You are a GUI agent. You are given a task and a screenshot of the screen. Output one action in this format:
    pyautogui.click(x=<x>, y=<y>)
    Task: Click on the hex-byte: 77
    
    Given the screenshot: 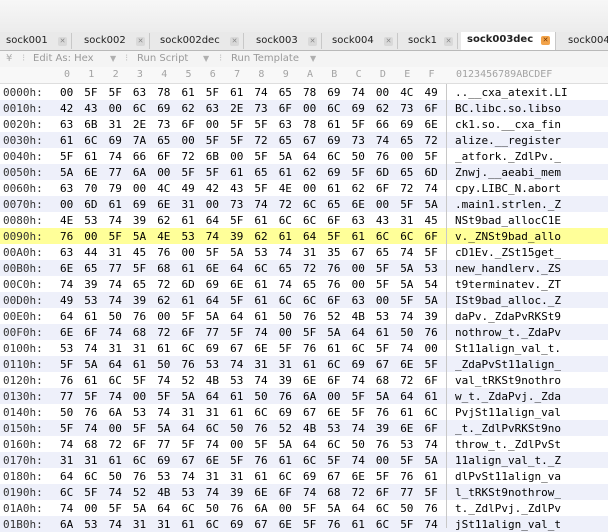 What is the action you would take?
    pyautogui.click(x=115, y=268)
    